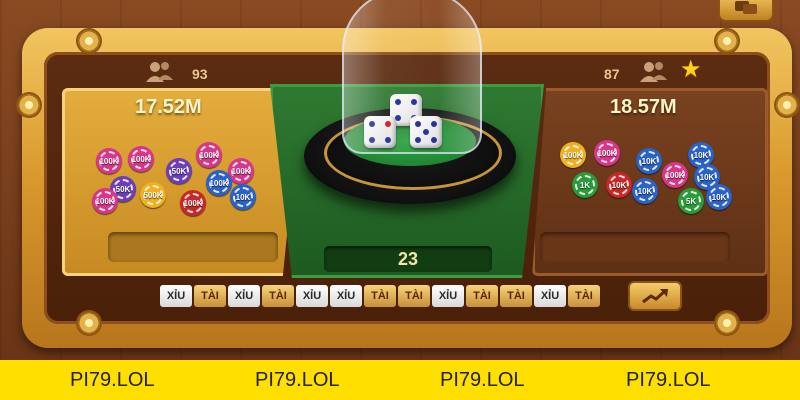  Describe the element at coordinates (200, 74) in the screenshot. I see `left-player-count: 93` at that location.